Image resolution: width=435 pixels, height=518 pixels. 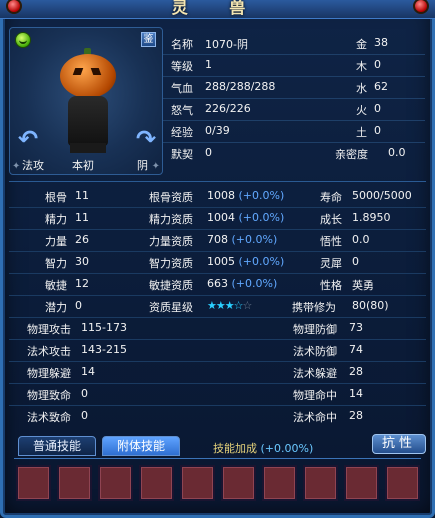 What do you see at coordinates (56, 307) in the screenshot?
I see `attr-key: 潜力` at bounding box center [56, 307].